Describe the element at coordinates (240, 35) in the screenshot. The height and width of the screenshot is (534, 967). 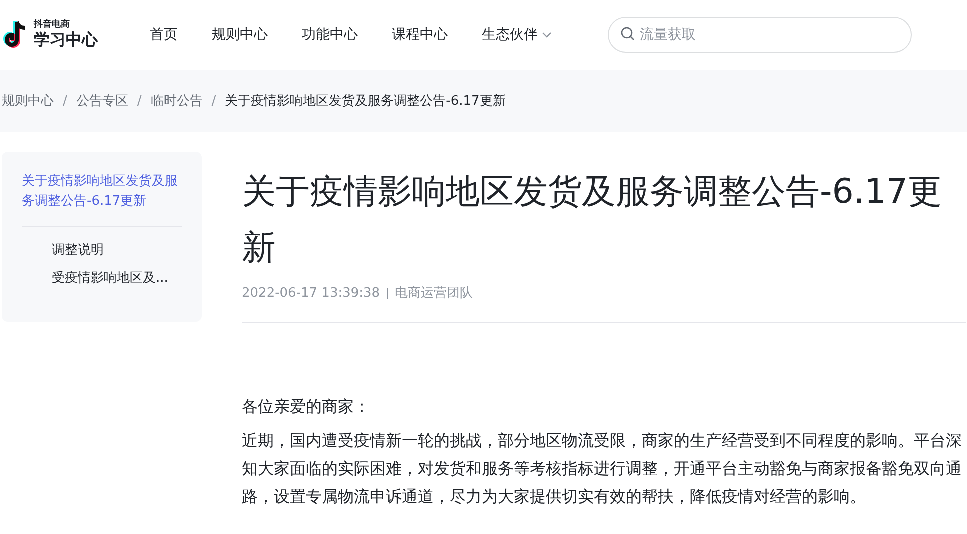
I see `nav-link: 规则中心` at that location.